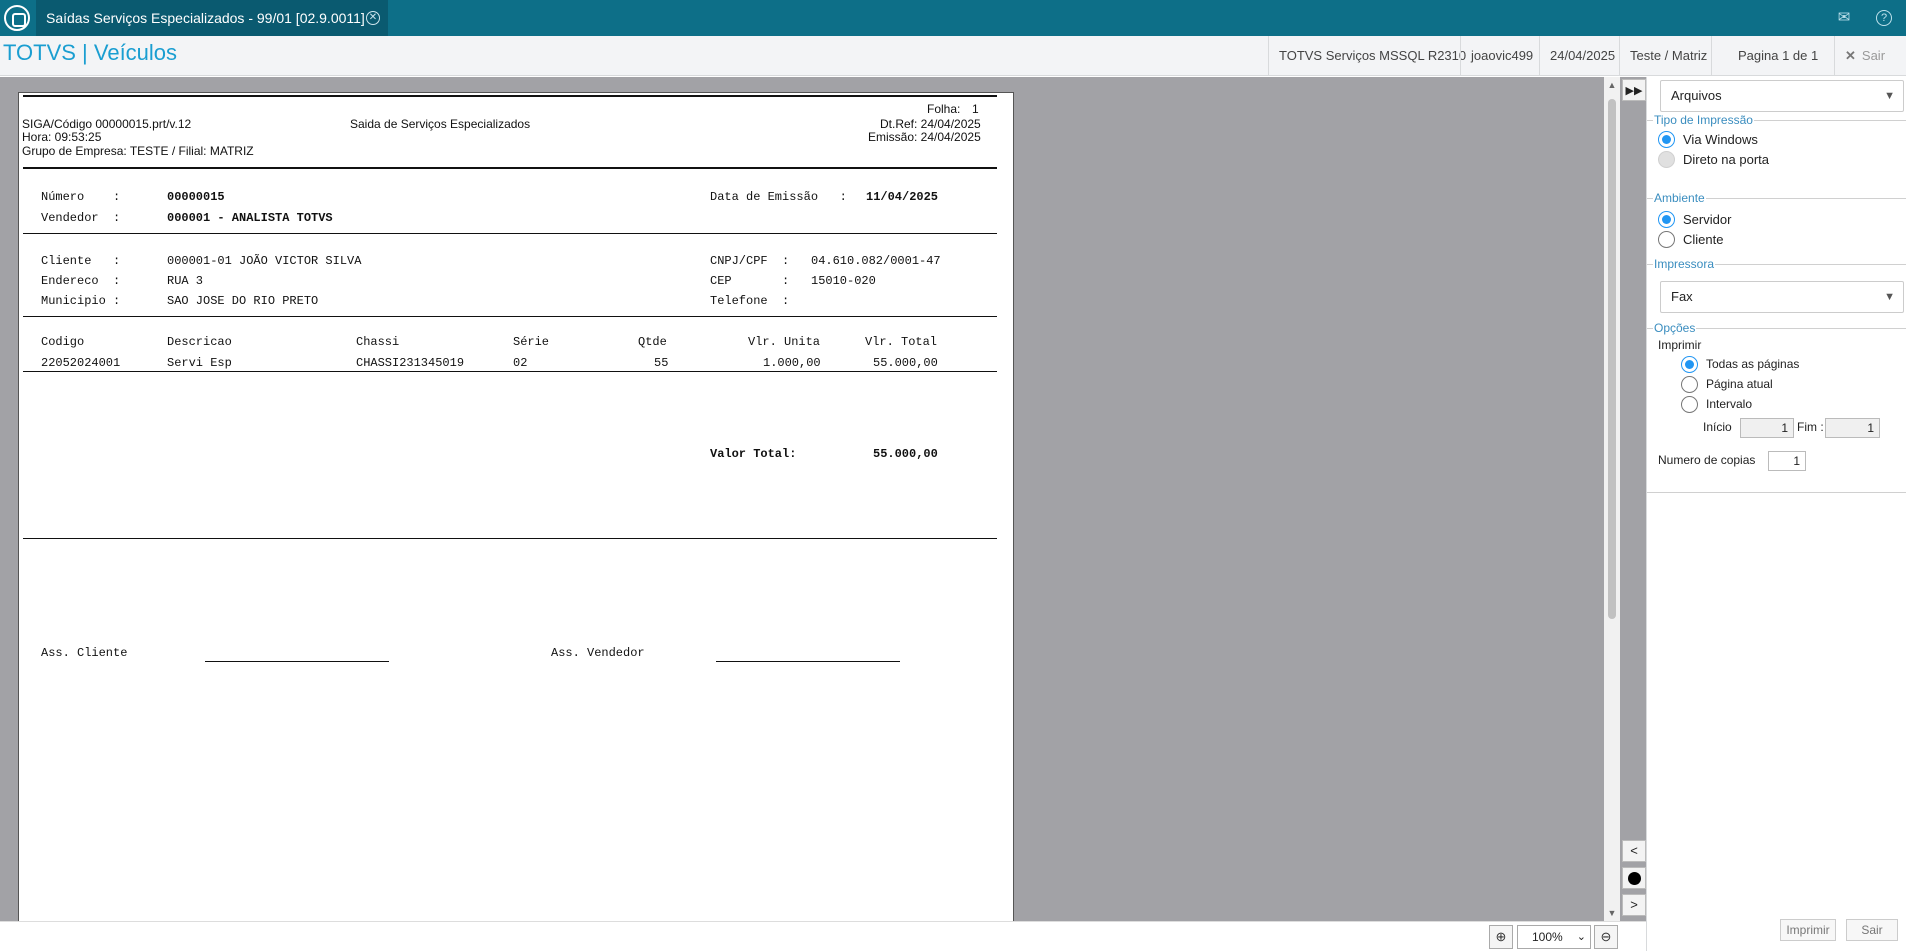  Describe the element at coordinates (81, 281) in the screenshot. I see `endereco-label: Endereco :` at that location.